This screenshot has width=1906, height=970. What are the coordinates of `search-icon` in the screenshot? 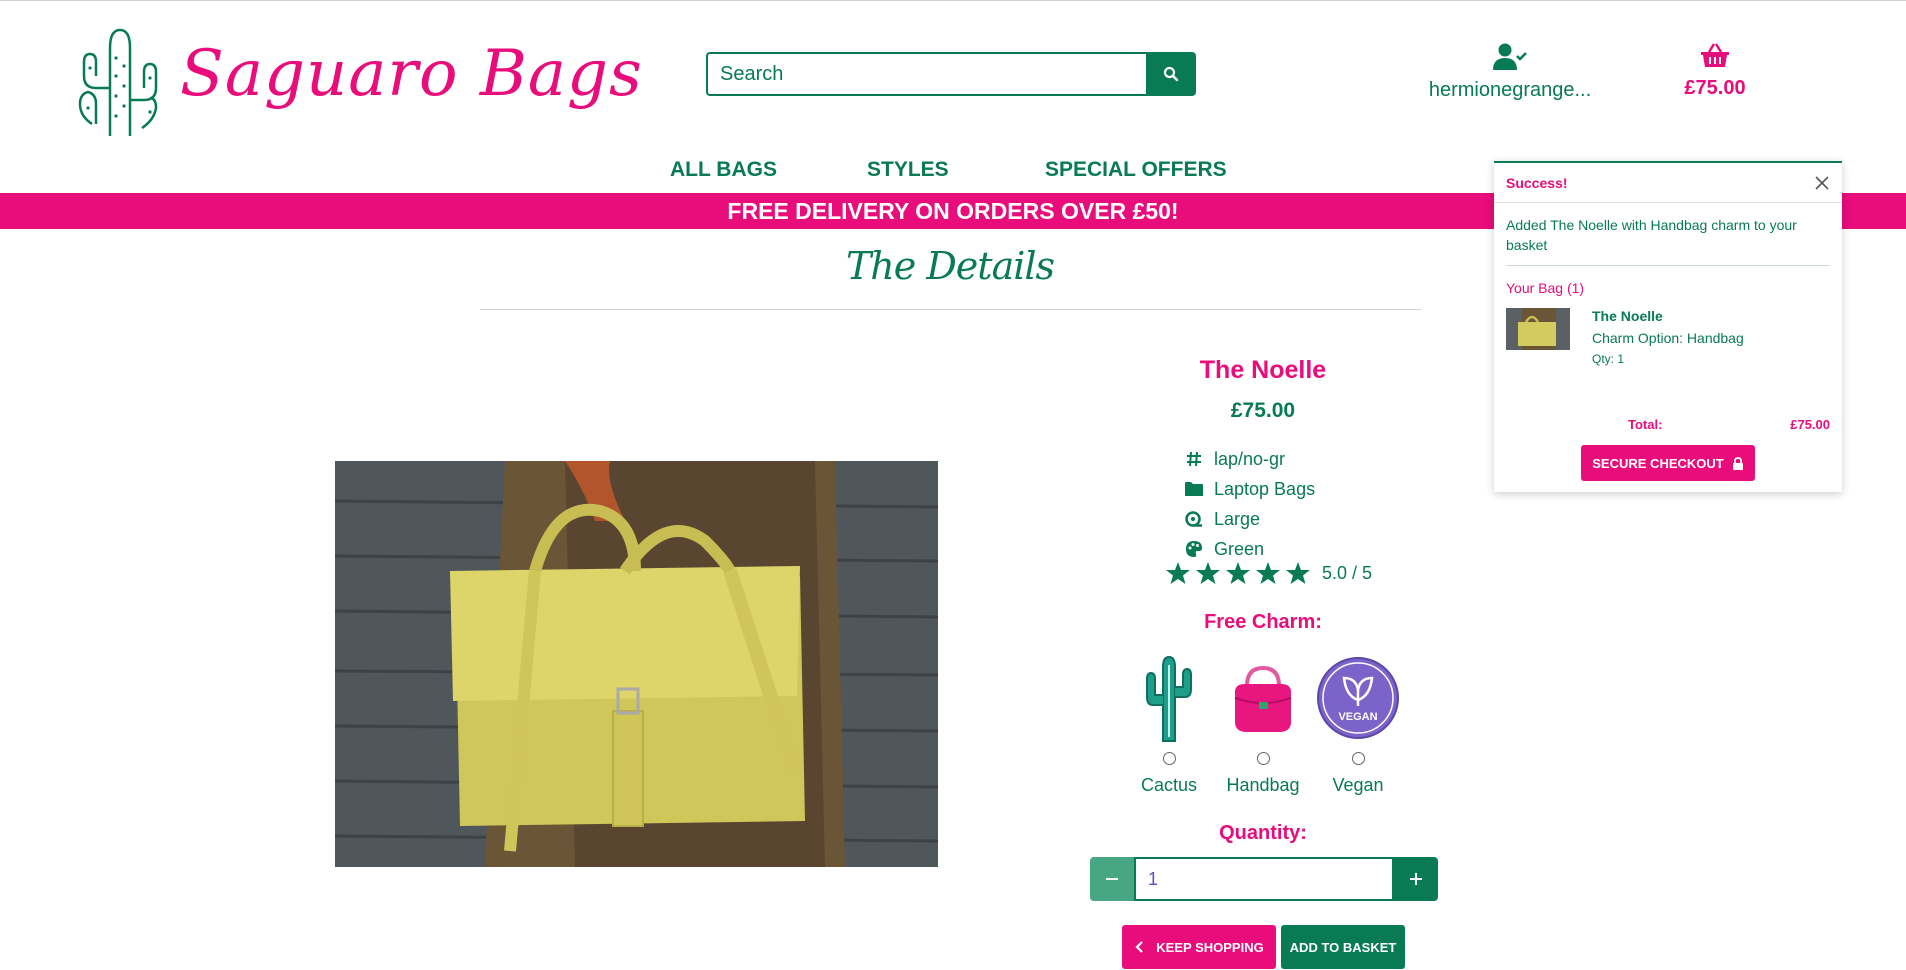 It's located at (1171, 74).